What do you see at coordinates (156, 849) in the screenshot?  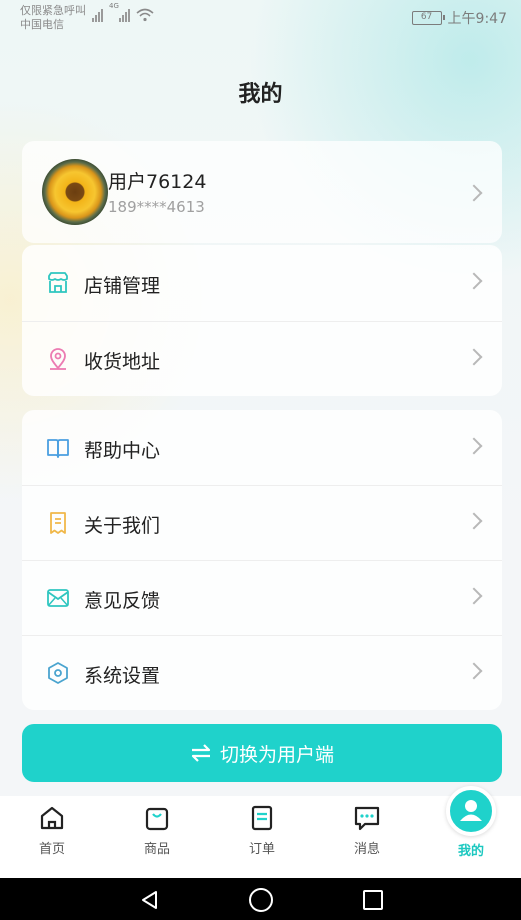 I see `tab-label: 商品` at bounding box center [156, 849].